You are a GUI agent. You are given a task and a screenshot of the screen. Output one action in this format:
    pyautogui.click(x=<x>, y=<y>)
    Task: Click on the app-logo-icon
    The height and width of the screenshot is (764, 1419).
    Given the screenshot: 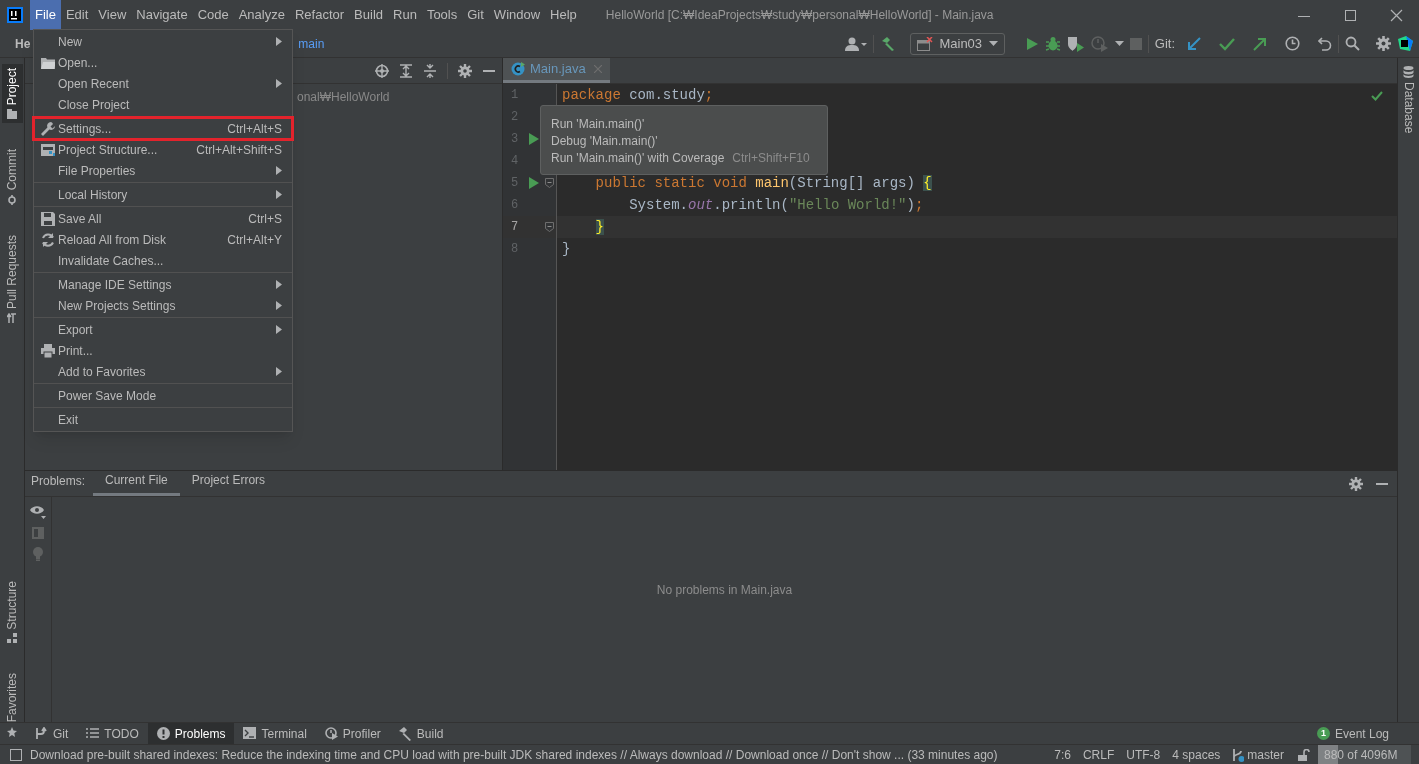 What is the action you would take?
    pyautogui.click(x=15, y=15)
    